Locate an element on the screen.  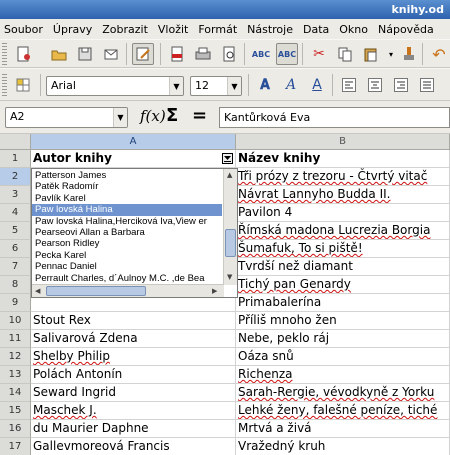
edit-mode-icon is located at coordinates (143, 54).